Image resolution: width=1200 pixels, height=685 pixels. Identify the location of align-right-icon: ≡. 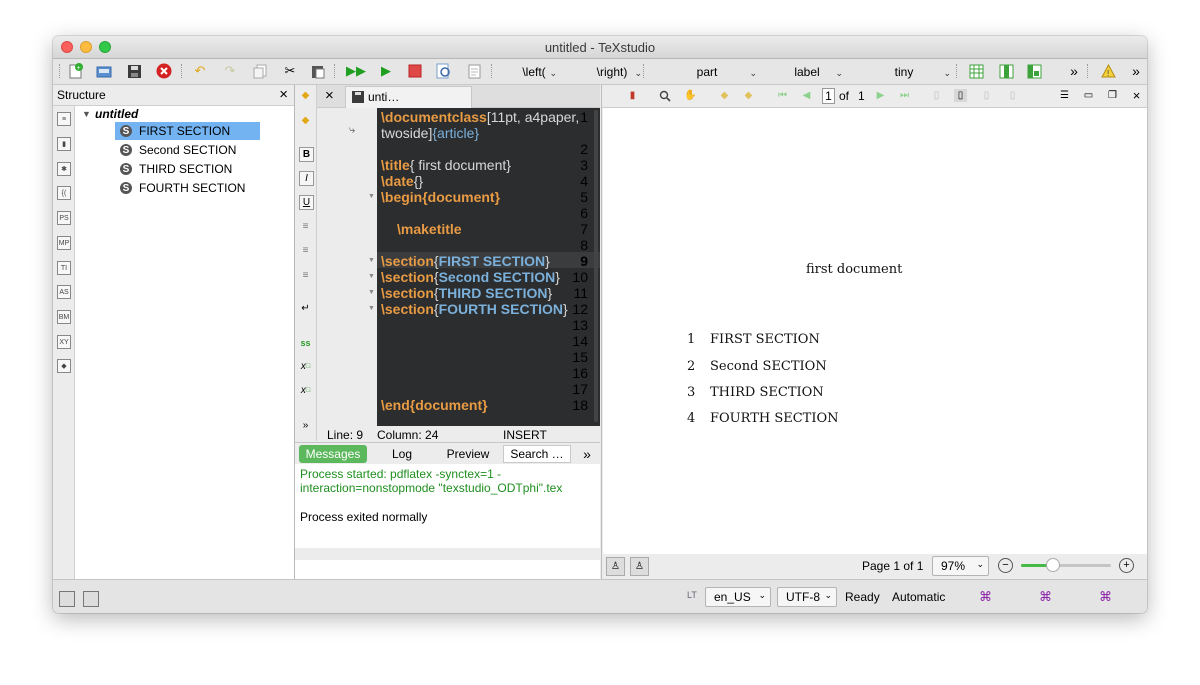
(305, 275).